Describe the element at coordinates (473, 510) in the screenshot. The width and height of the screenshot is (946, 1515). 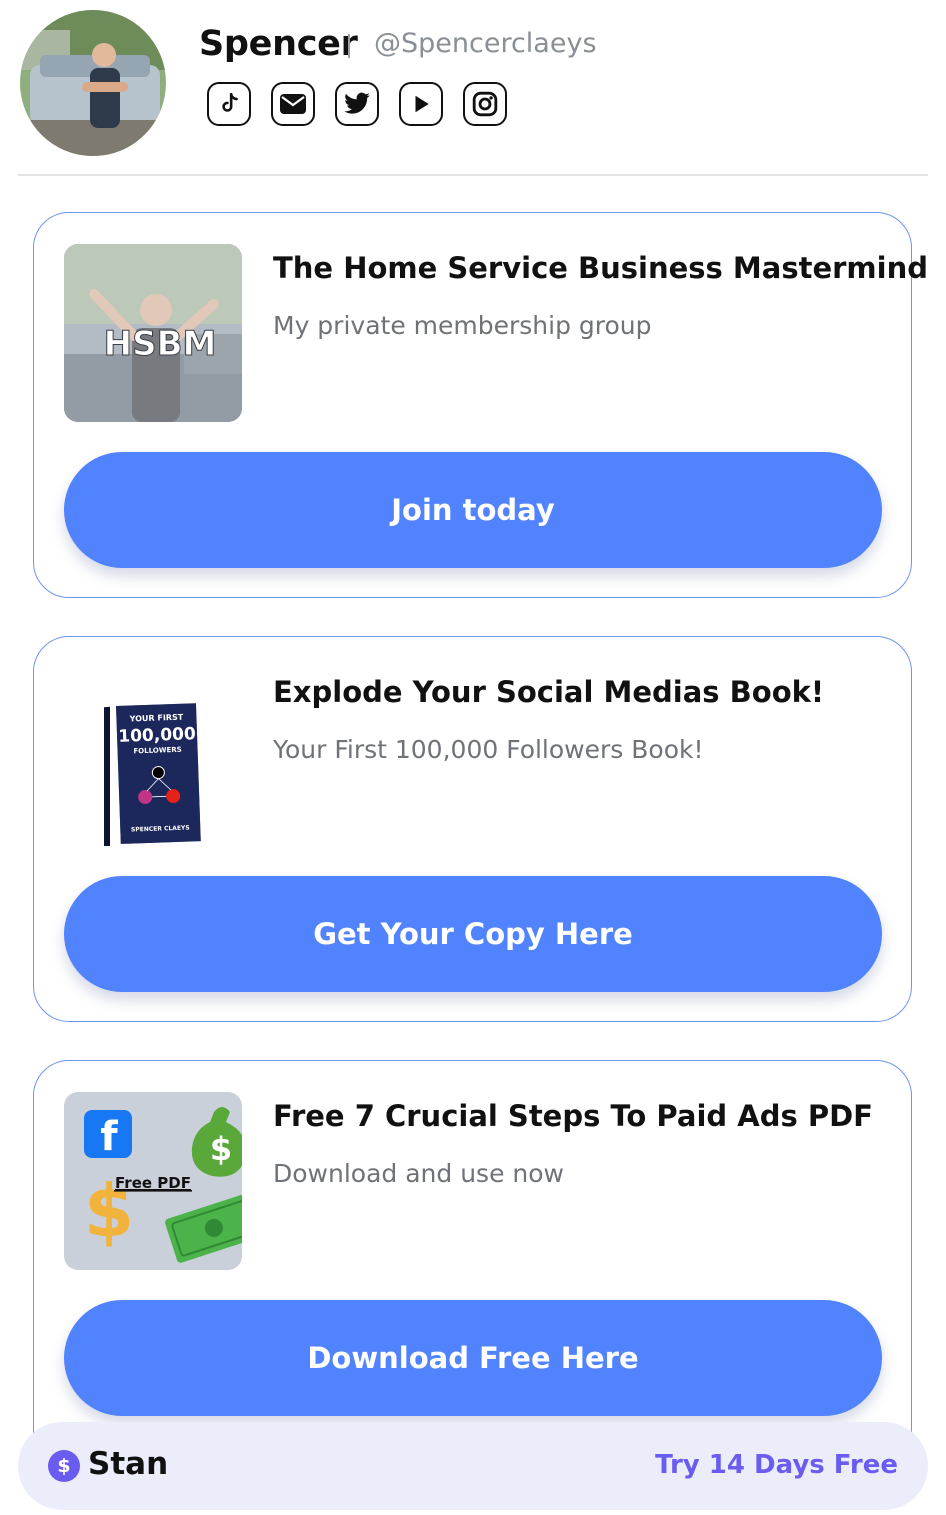
I see `join-today-button: Join today` at that location.